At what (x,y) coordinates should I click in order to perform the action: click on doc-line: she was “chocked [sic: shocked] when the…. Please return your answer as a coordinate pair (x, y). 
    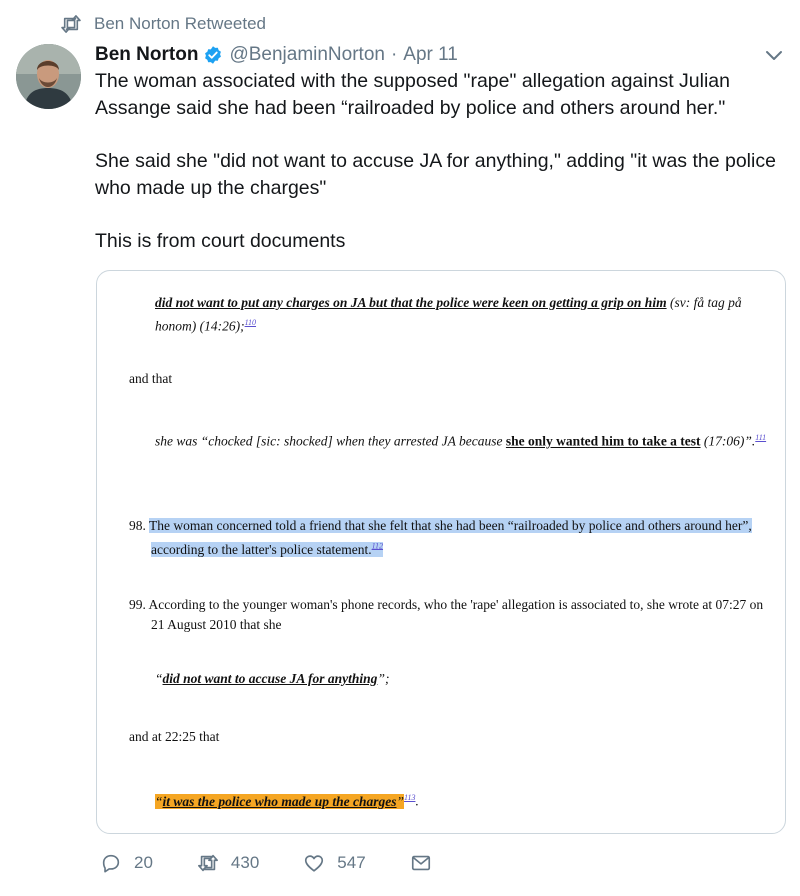
    Looking at the image, I should click on (461, 441).